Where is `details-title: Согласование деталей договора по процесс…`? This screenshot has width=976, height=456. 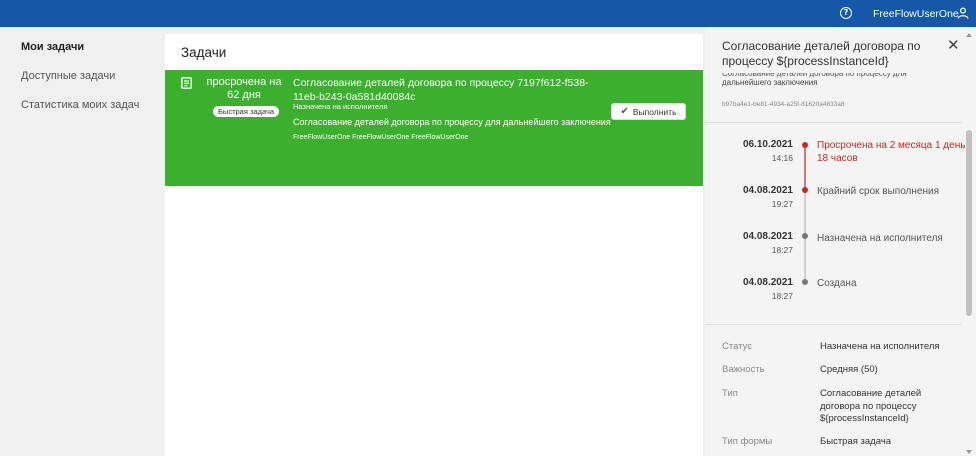 details-title: Согласование деталей договора по процесс… is located at coordinates (821, 53).